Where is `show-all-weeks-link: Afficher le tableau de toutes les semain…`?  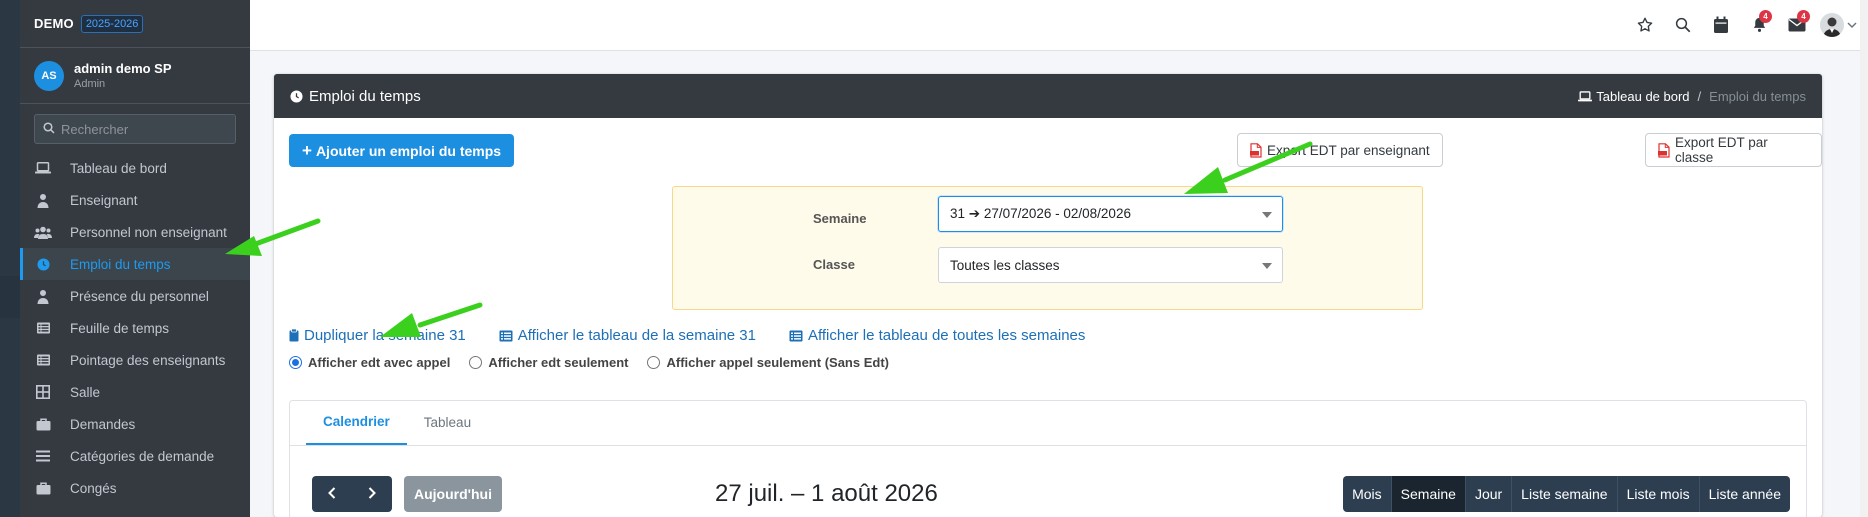 show-all-weeks-link: Afficher le tableau de toutes les semain… is located at coordinates (937, 335).